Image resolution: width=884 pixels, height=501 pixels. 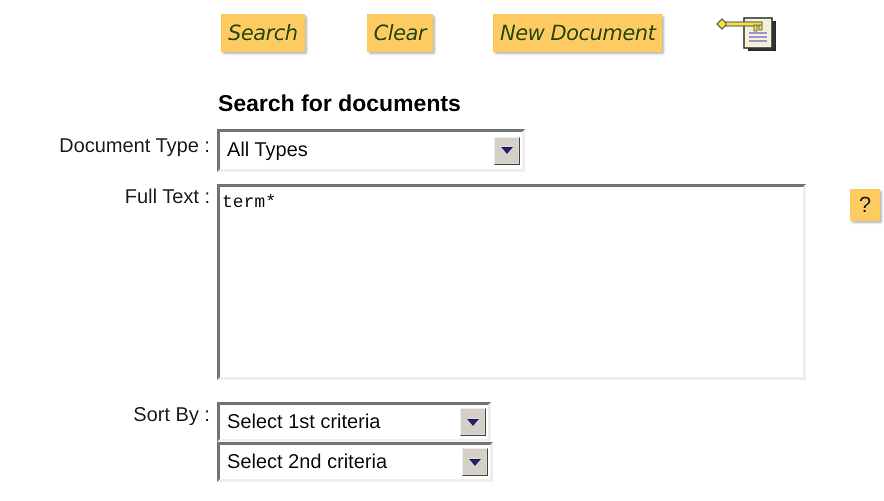 I want to click on document-type-select: All Types, so click(x=371, y=150).